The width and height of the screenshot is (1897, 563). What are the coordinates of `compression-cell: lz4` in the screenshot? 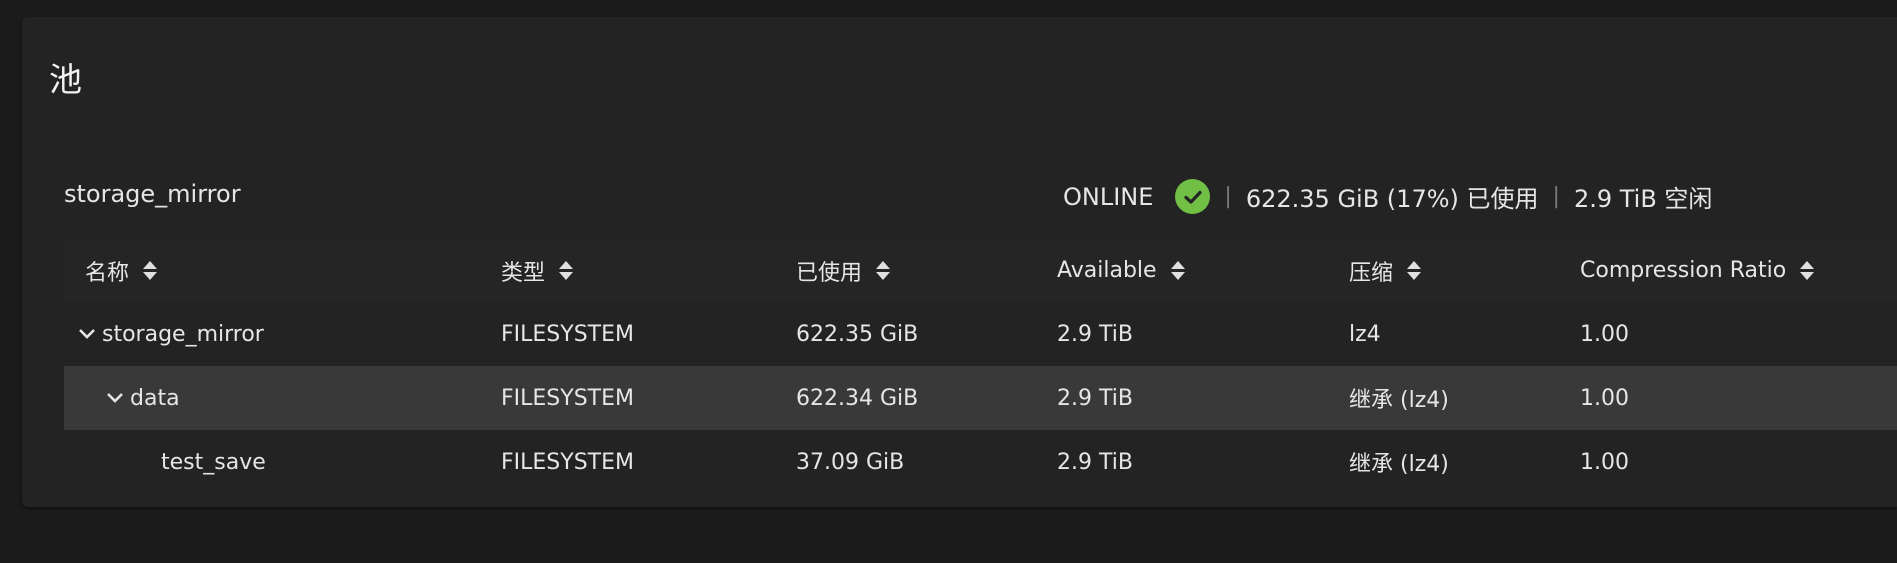 It's located at (1365, 334).